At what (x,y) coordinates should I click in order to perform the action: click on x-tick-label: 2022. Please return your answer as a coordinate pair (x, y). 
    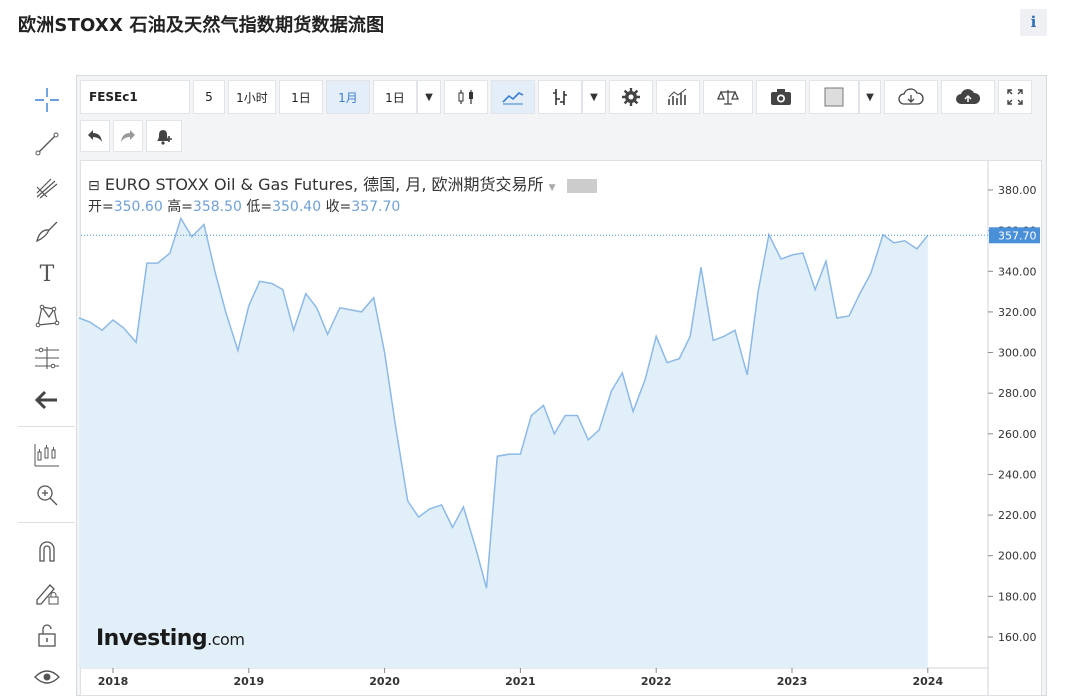
    Looking at the image, I should click on (656, 681).